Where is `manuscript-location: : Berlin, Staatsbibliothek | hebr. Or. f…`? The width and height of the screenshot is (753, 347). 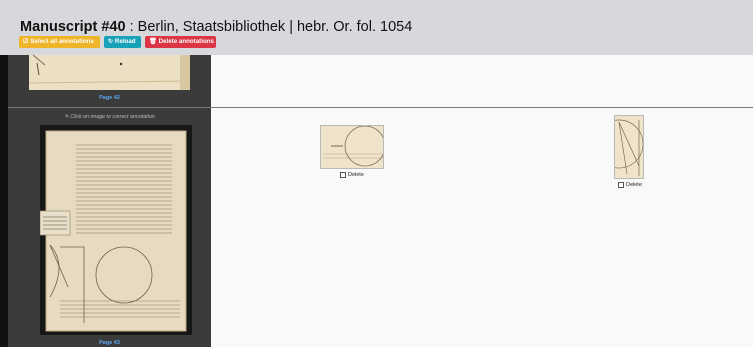
manuscript-location: : Berlin, Staatsbibliothek | hebr. Or. f… is located at coordinates (269, 27).